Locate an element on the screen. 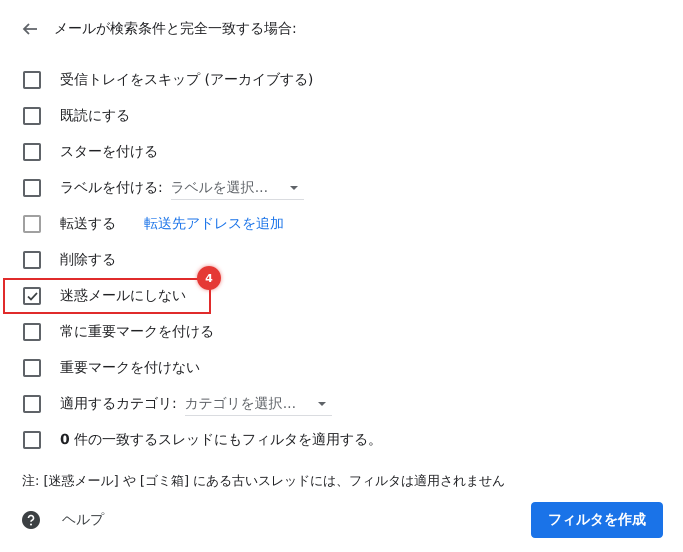 This screenshot has width=683, height=552. action-label: スターを付ける is located at coordinates (109, 152).